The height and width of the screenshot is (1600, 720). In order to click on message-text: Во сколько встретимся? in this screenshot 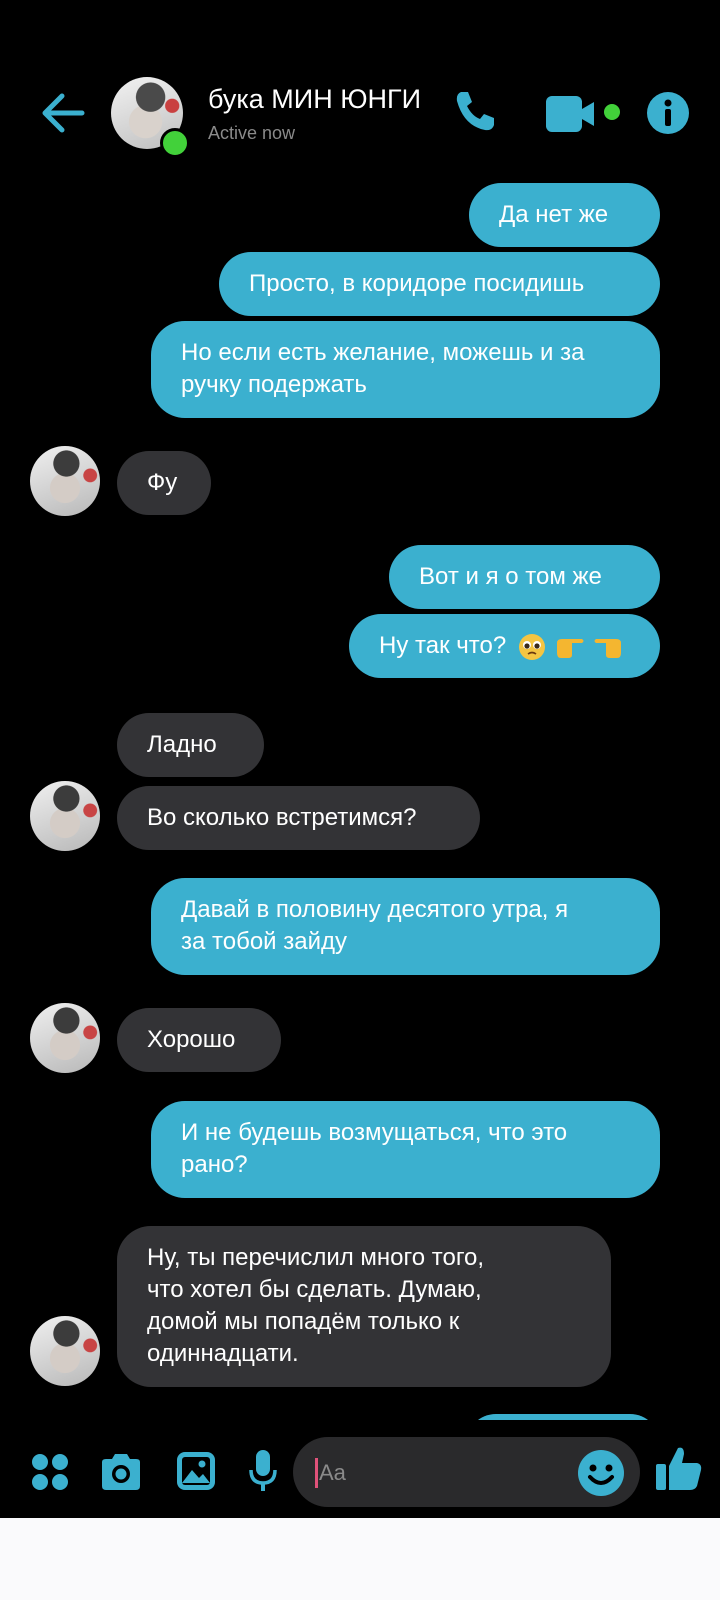, I will do `click(282, 817)`.